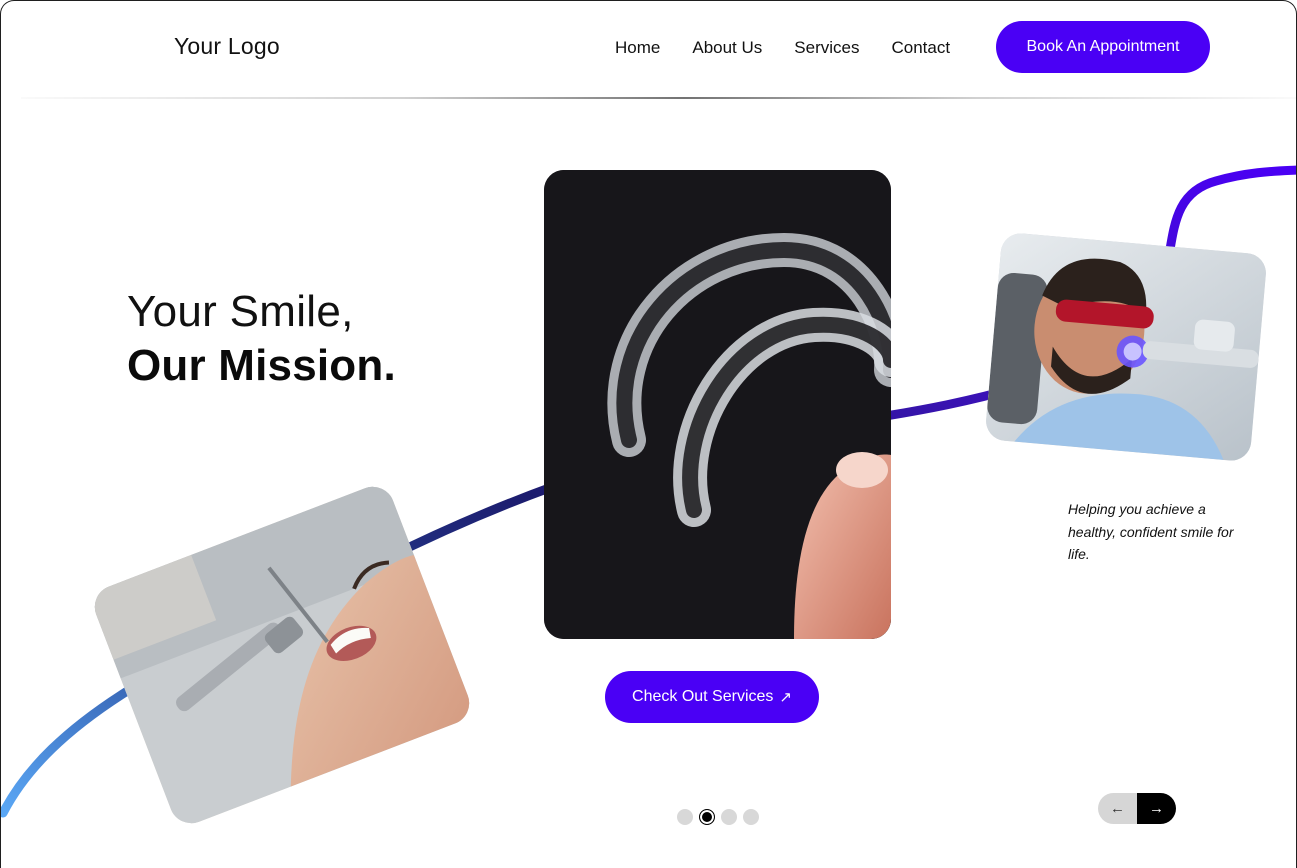  Describe the element at coordinates (727, 48) in the screenshot. I see `nav-about-us: About Us` at that location.